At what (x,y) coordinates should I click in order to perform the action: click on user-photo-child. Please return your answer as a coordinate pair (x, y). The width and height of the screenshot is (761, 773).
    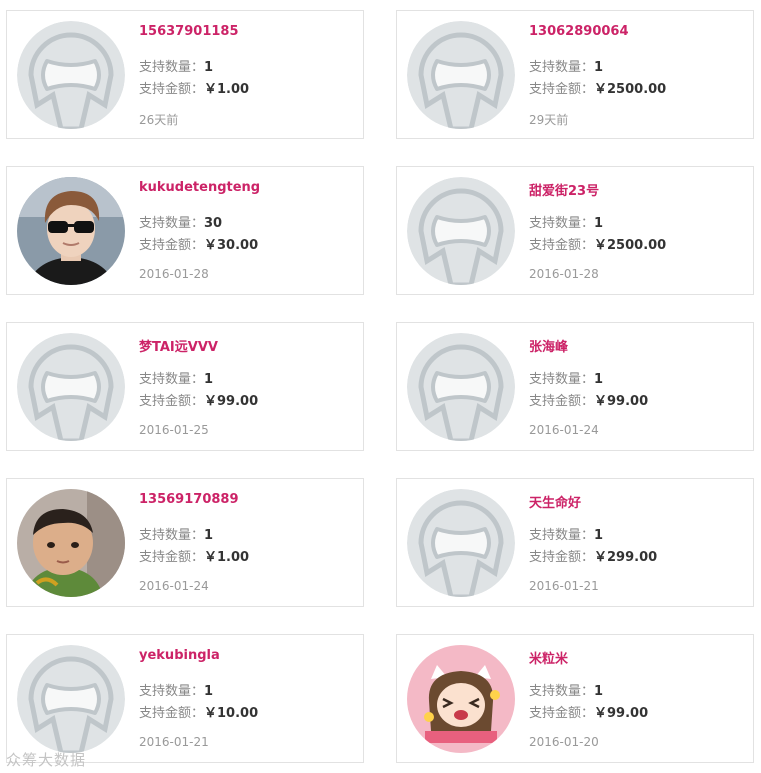
    Looking at the image, I should click on (71, 543).